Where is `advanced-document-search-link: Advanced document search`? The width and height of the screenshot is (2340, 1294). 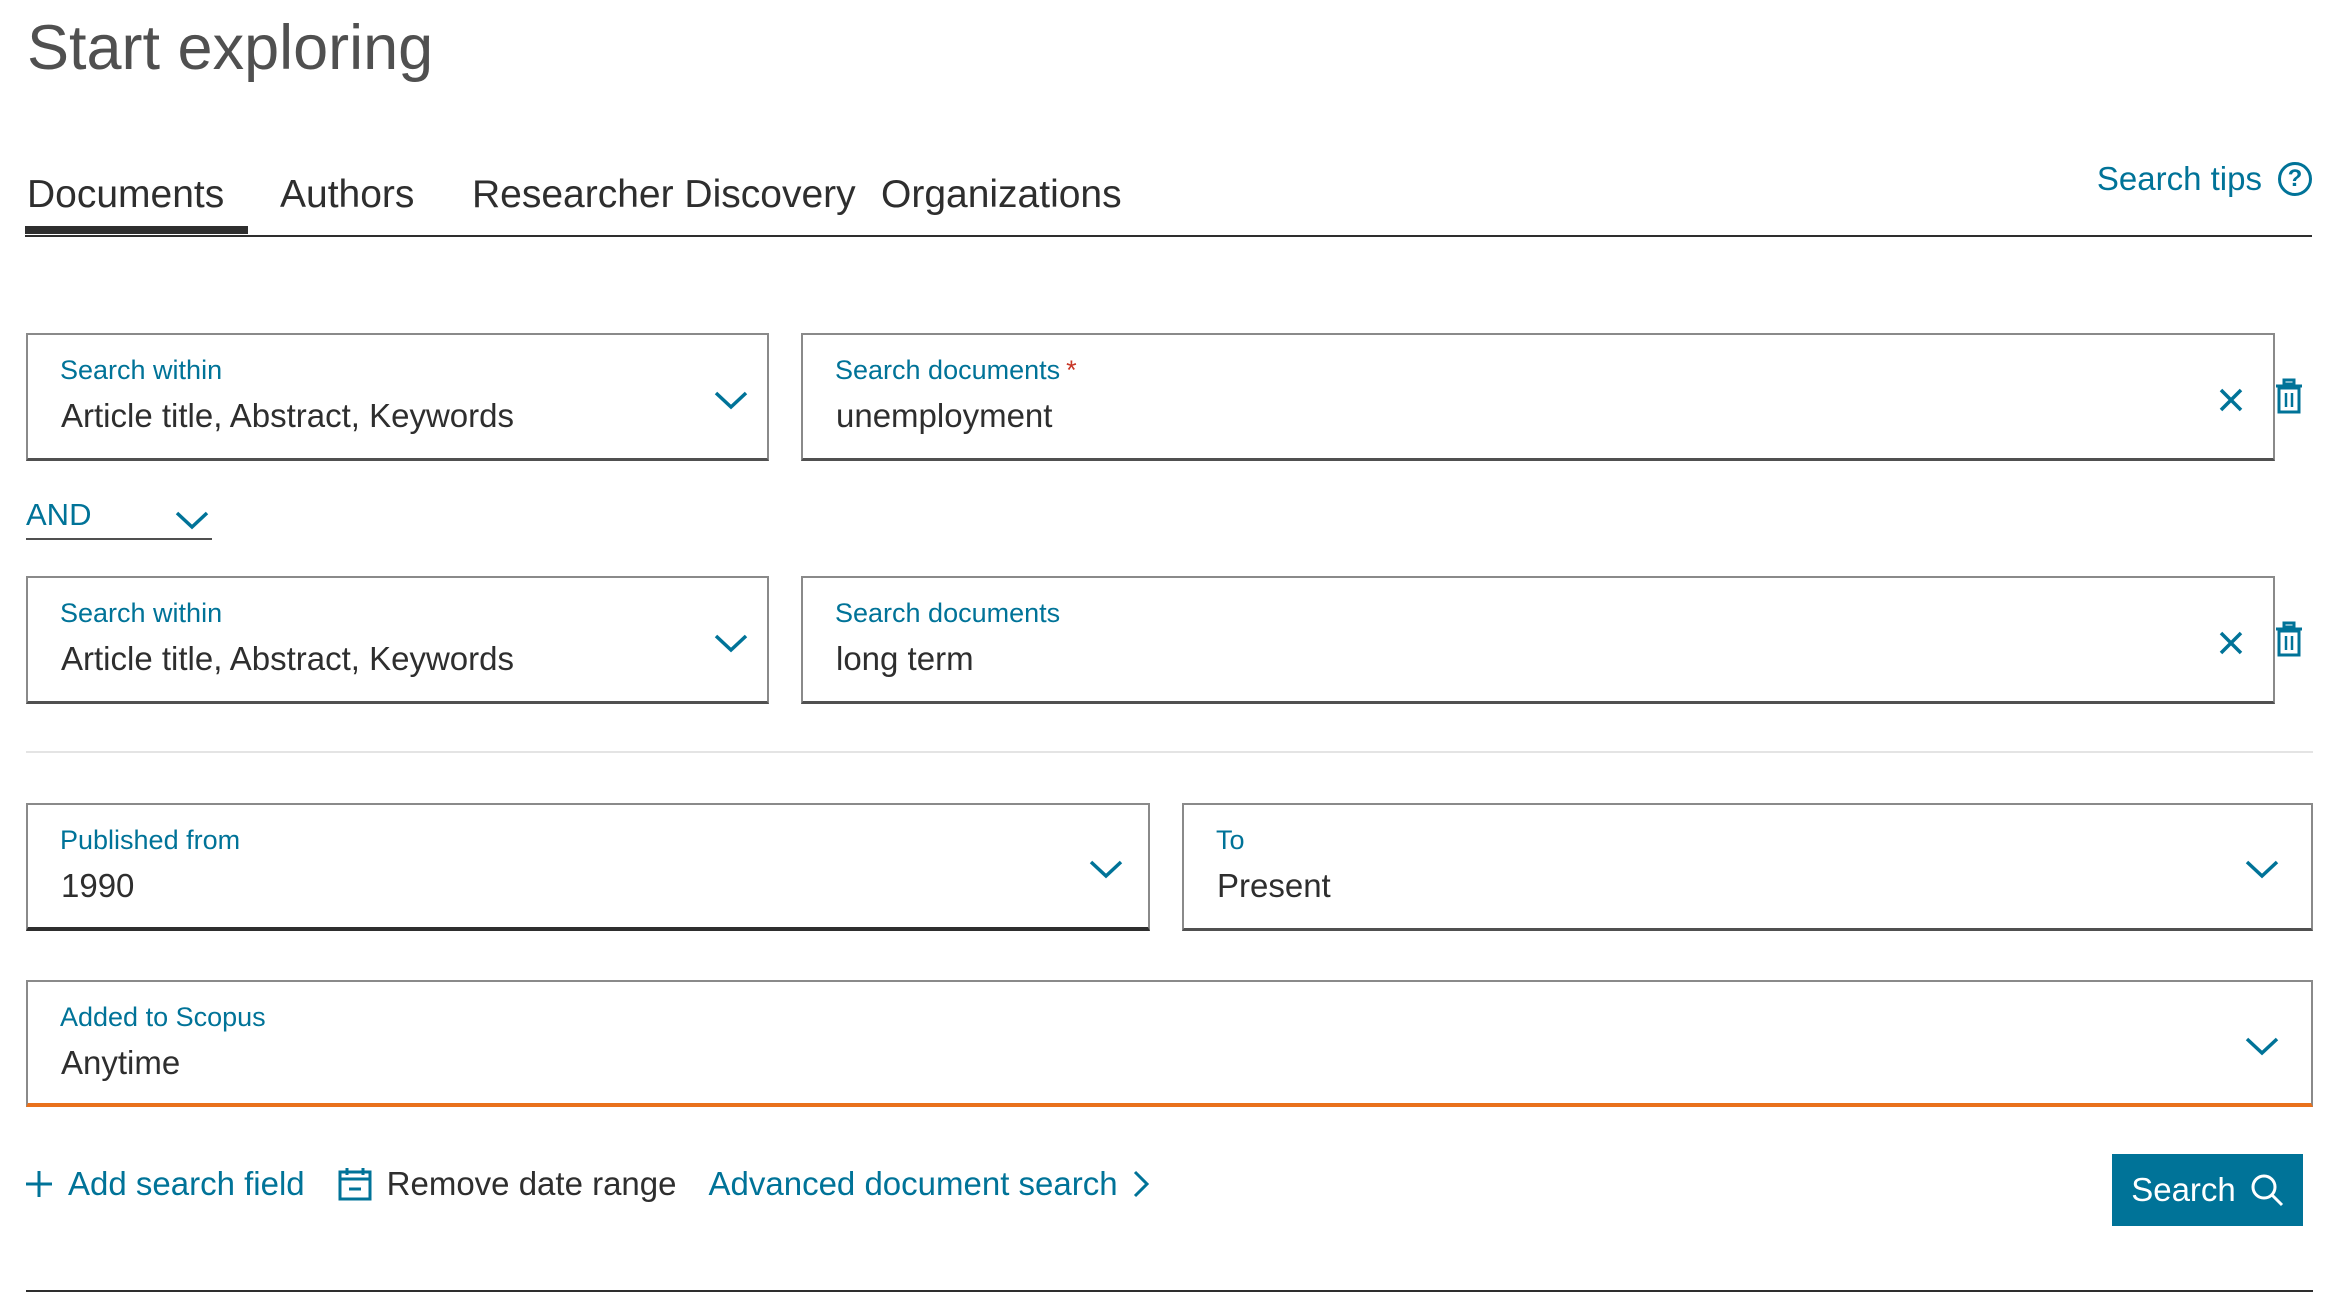
advanced-document-search-link: Advanced document search is located at coordinates (929, 1184).